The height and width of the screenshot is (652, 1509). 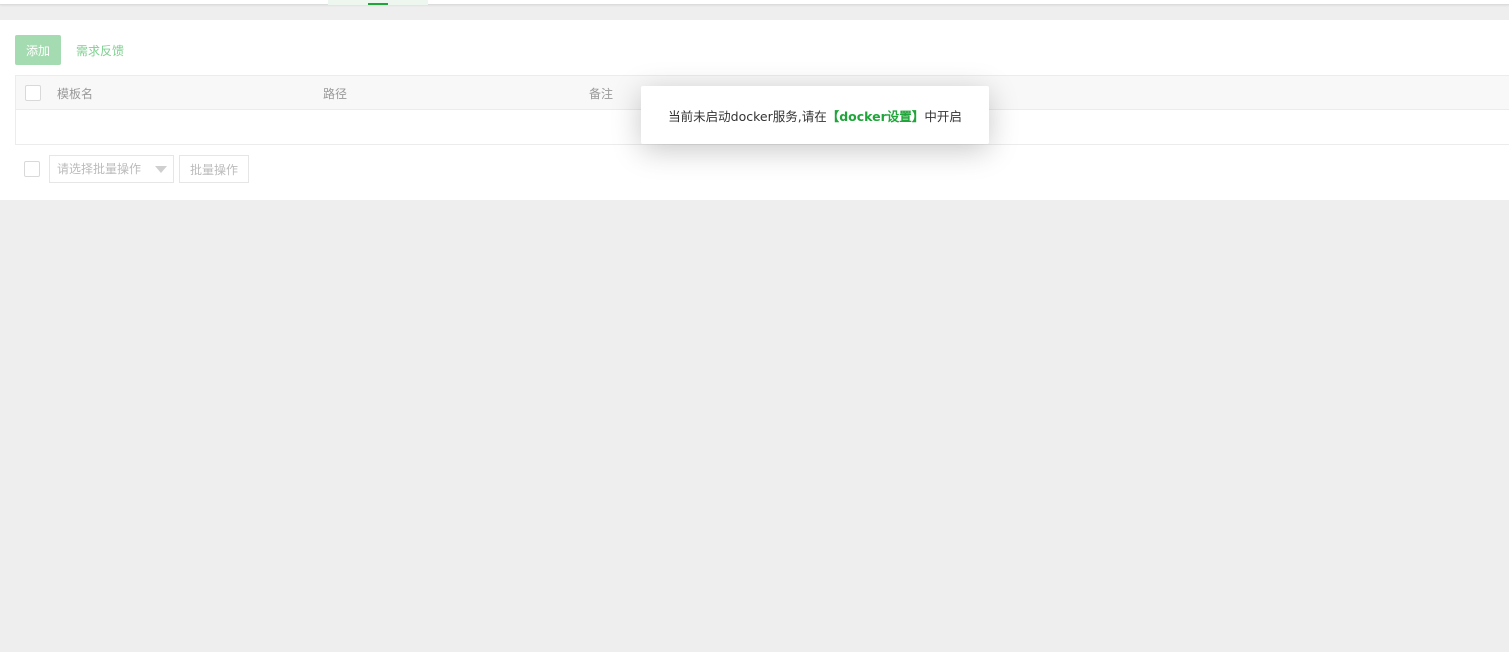 I want to click on toast-text-before: 当前未启动docker服务,请在, so click(x=747, y=116).